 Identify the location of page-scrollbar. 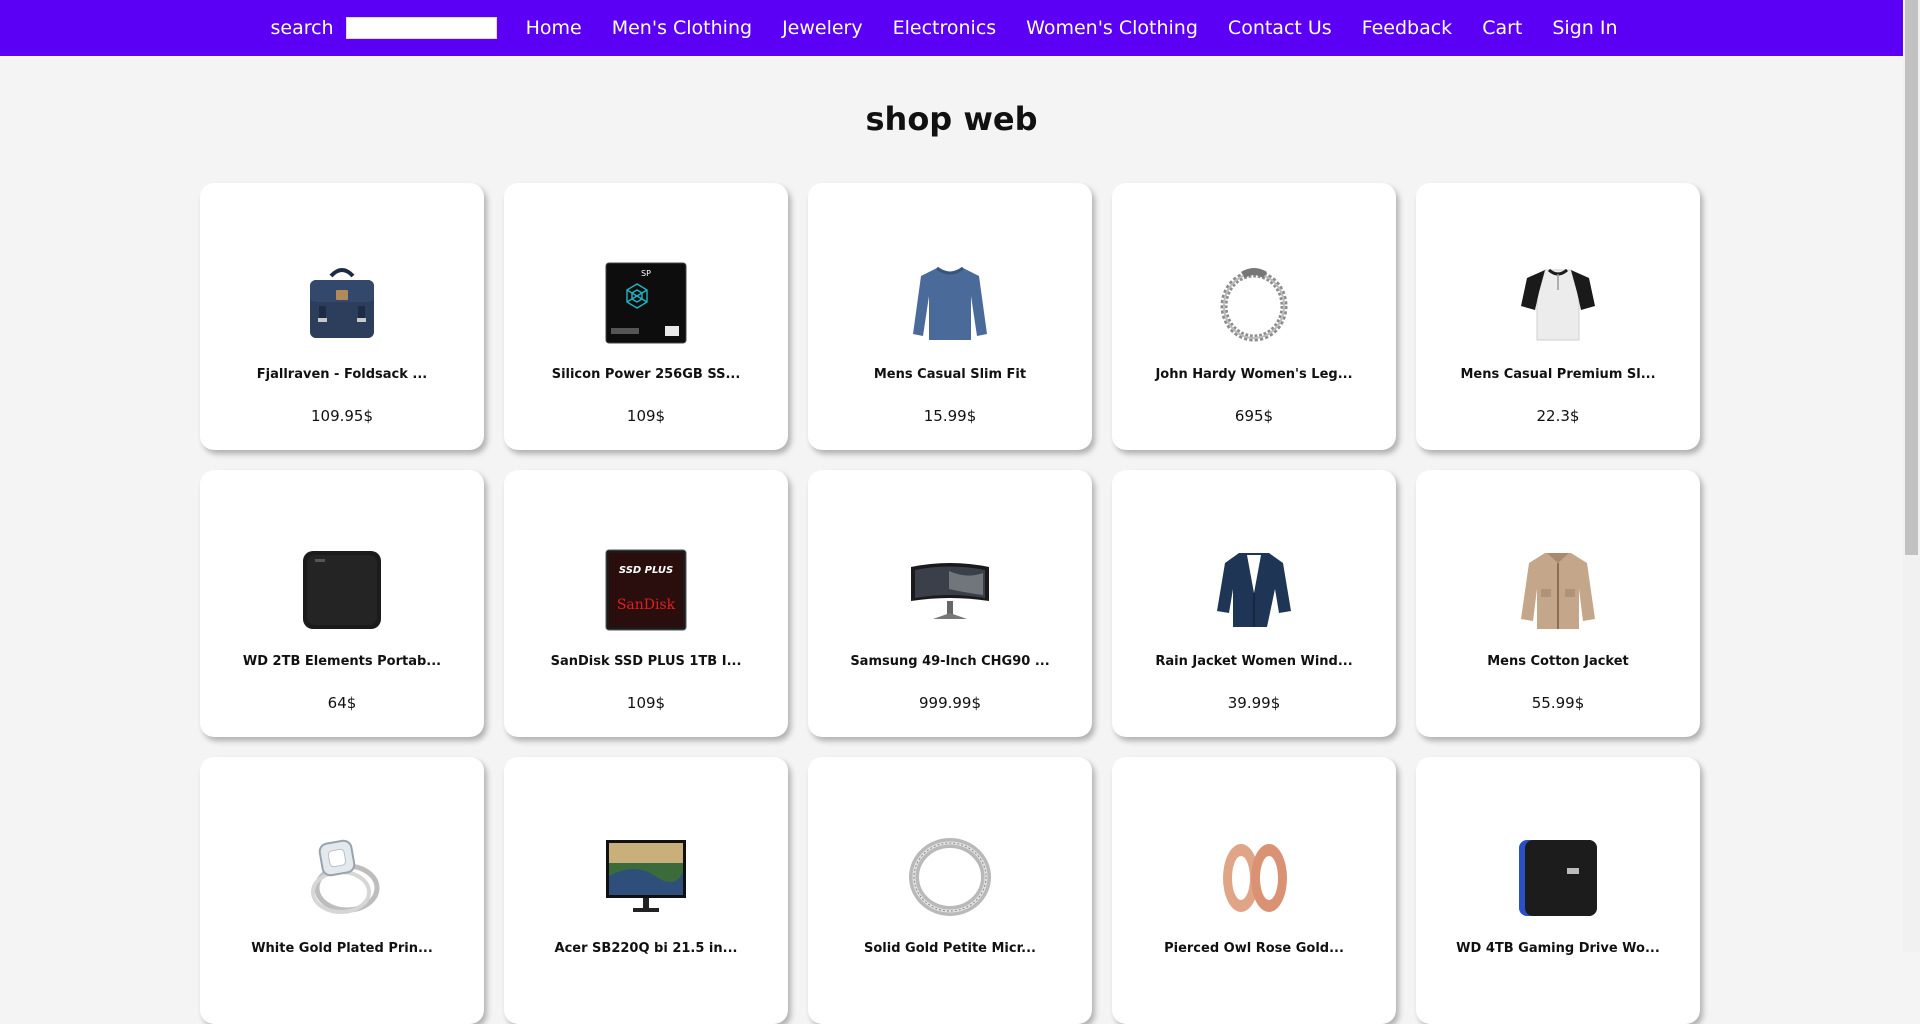
(1911, 476).